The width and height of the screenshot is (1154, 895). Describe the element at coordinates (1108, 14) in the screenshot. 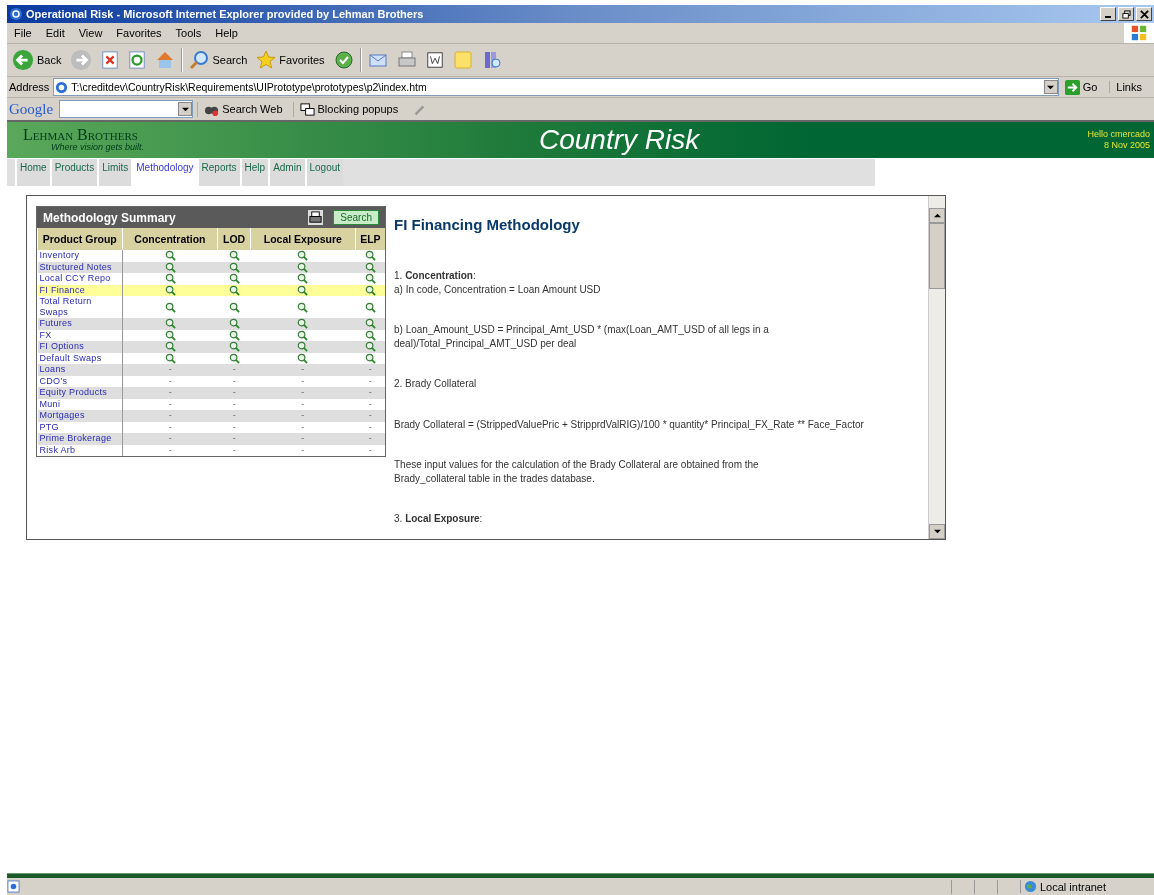

I see `minimize-button` at that location.